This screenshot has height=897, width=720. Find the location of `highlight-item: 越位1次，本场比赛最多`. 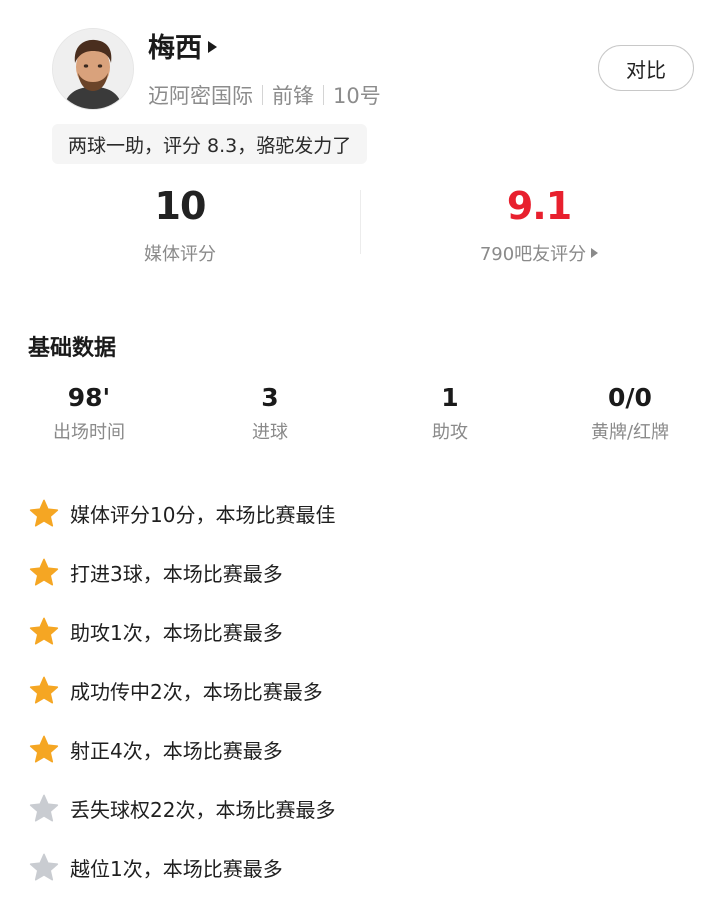

highlight-item: 越位1次，本场比赛最多 is located at coordinates (358, 867).